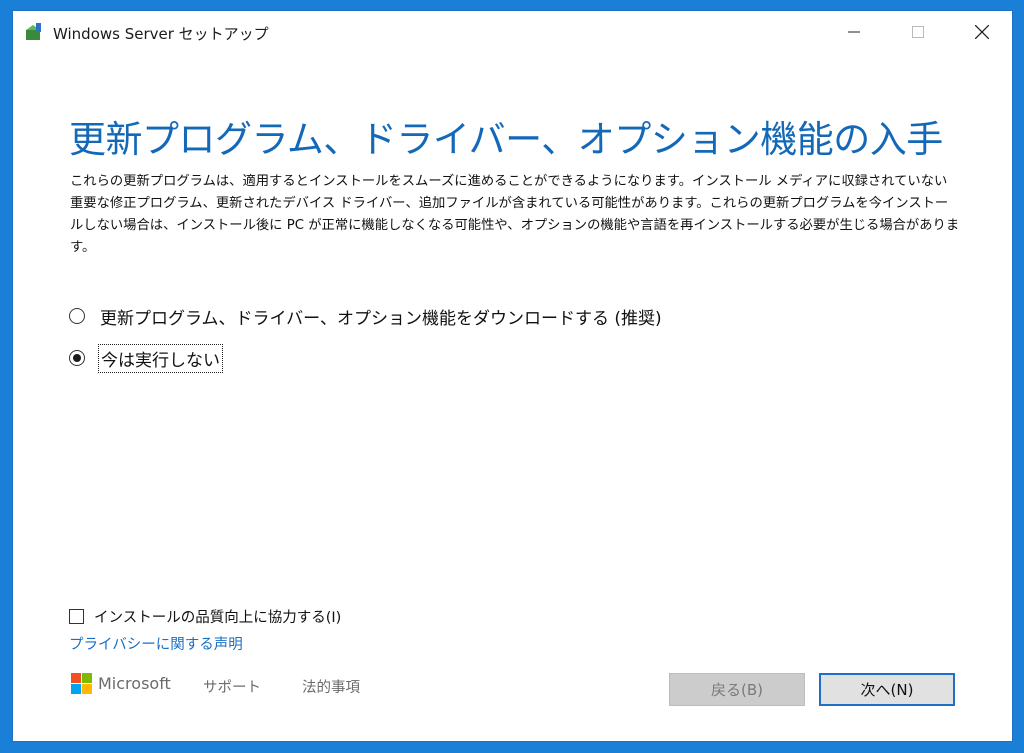 This screenshot has height=753, width=1024. Describe the element at coordinates (737, 689) in the screenshot. I see `back-button: 戻る(B)` at that location.